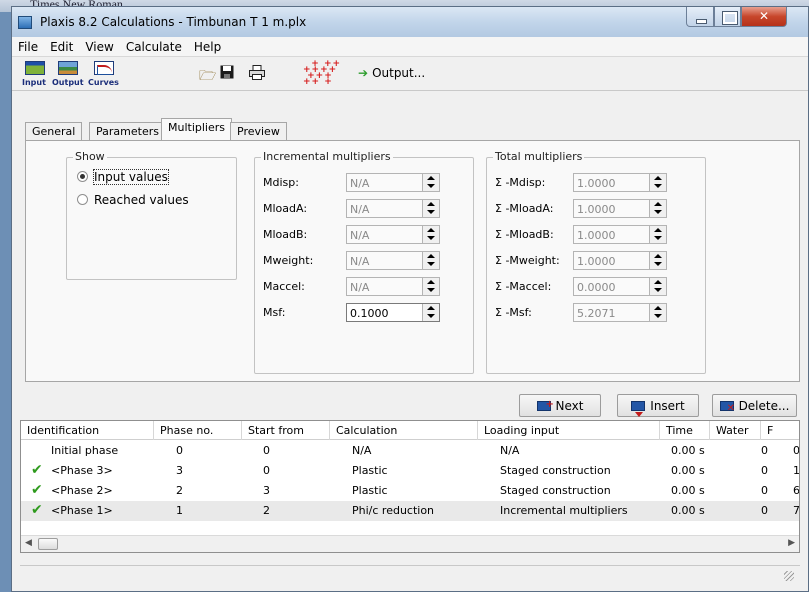  I want to click on mloadb-value: N/A, so click(360, 235).